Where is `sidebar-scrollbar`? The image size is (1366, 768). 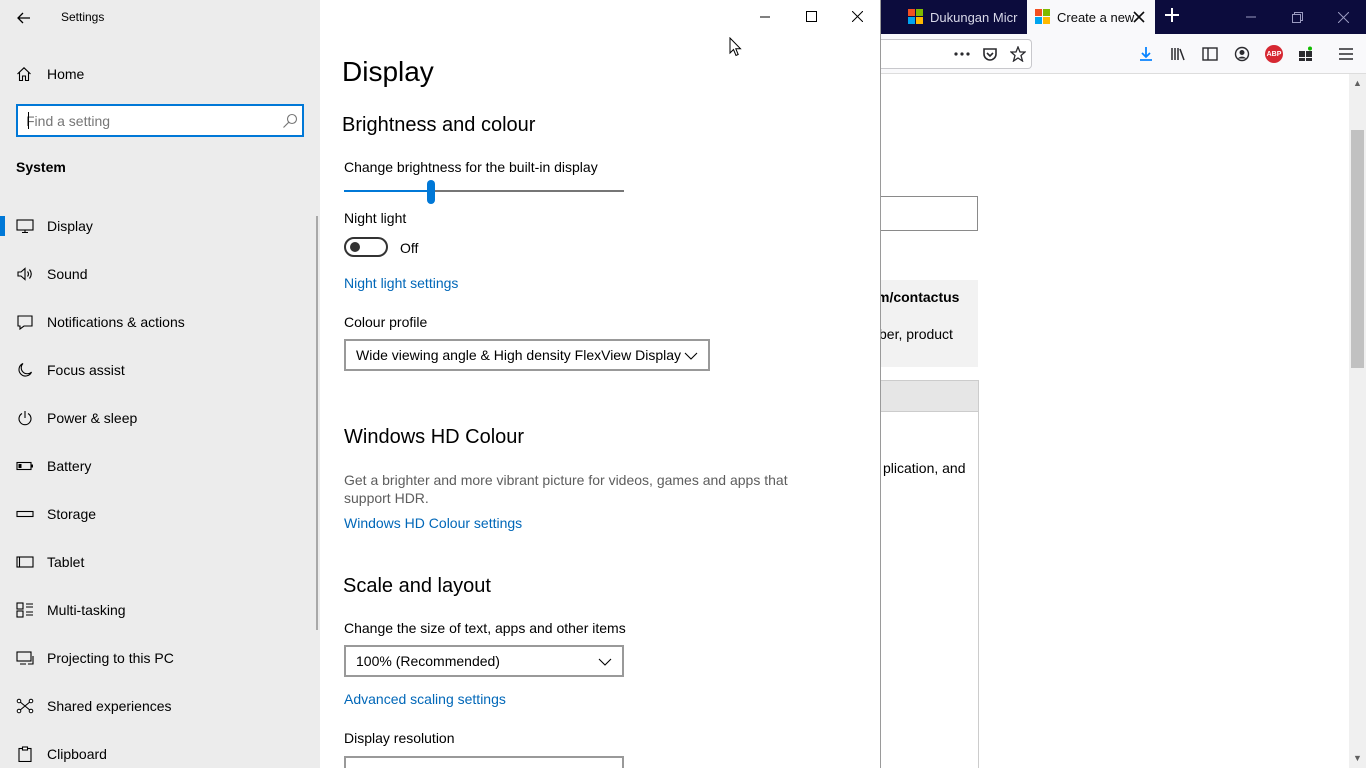 sidebar-scrollbar is located at coordinates (317, 423).